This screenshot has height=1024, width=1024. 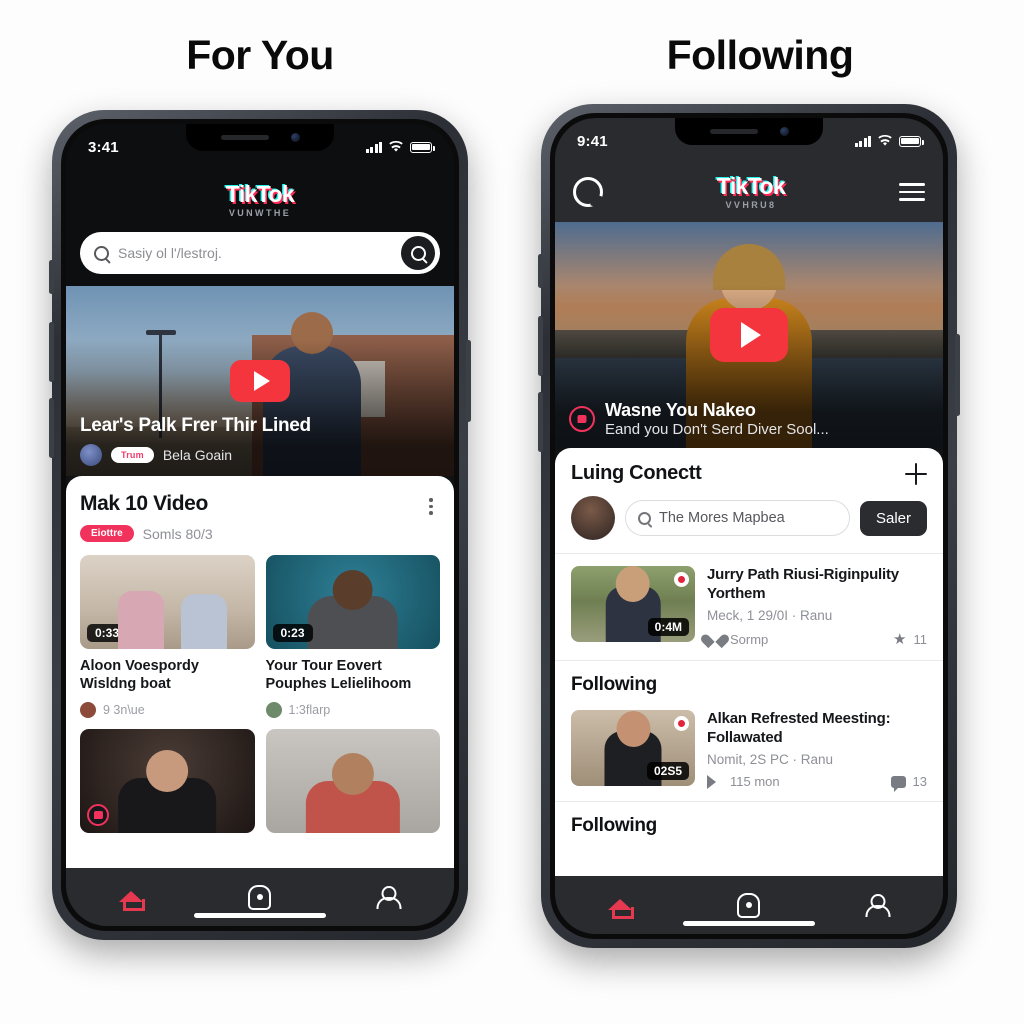 I want to click on video-stats: 115 mon 13, so click(x=817, y=783).